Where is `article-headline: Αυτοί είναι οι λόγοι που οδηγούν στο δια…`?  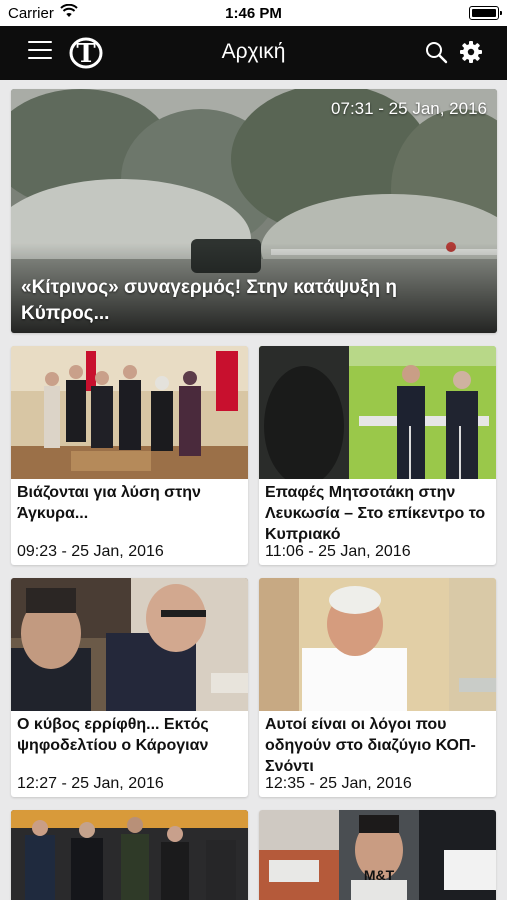 article-headline: Αυτοί είναι οι λόγοι που οδηγούν στο δια… is located at coordinates (370, 745).